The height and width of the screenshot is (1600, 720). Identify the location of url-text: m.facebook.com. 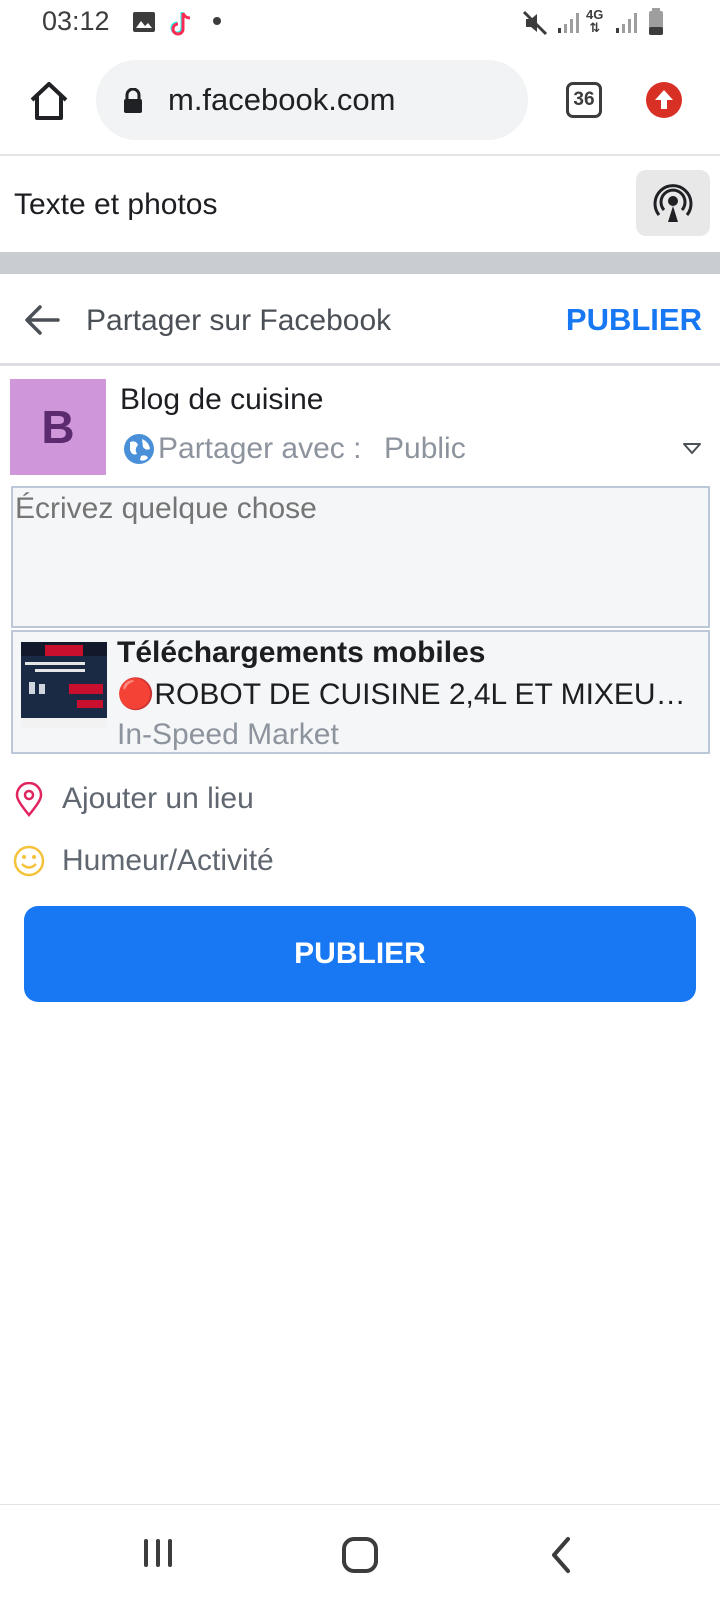
(282, 99).